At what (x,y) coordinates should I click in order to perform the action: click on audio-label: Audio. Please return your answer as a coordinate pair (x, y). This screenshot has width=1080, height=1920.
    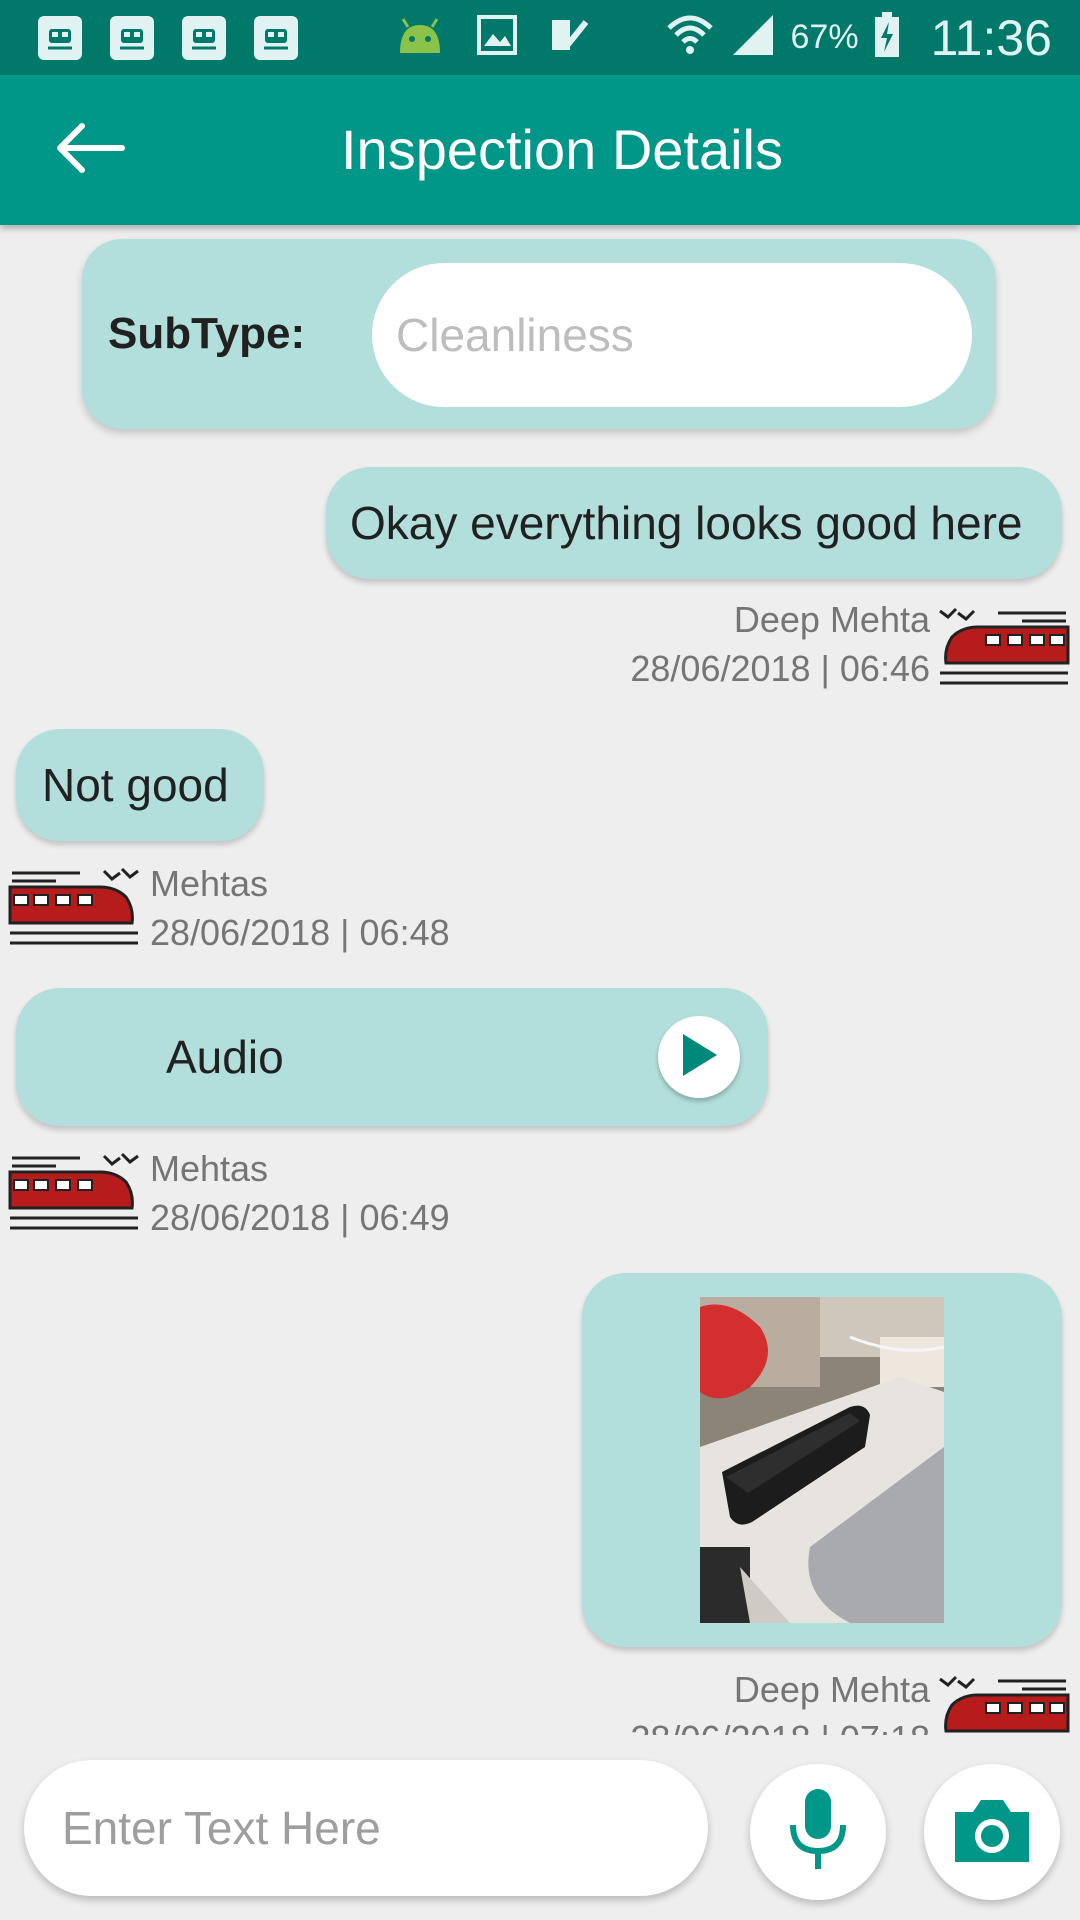
    Looking at the image, I should click on (225, 1057).